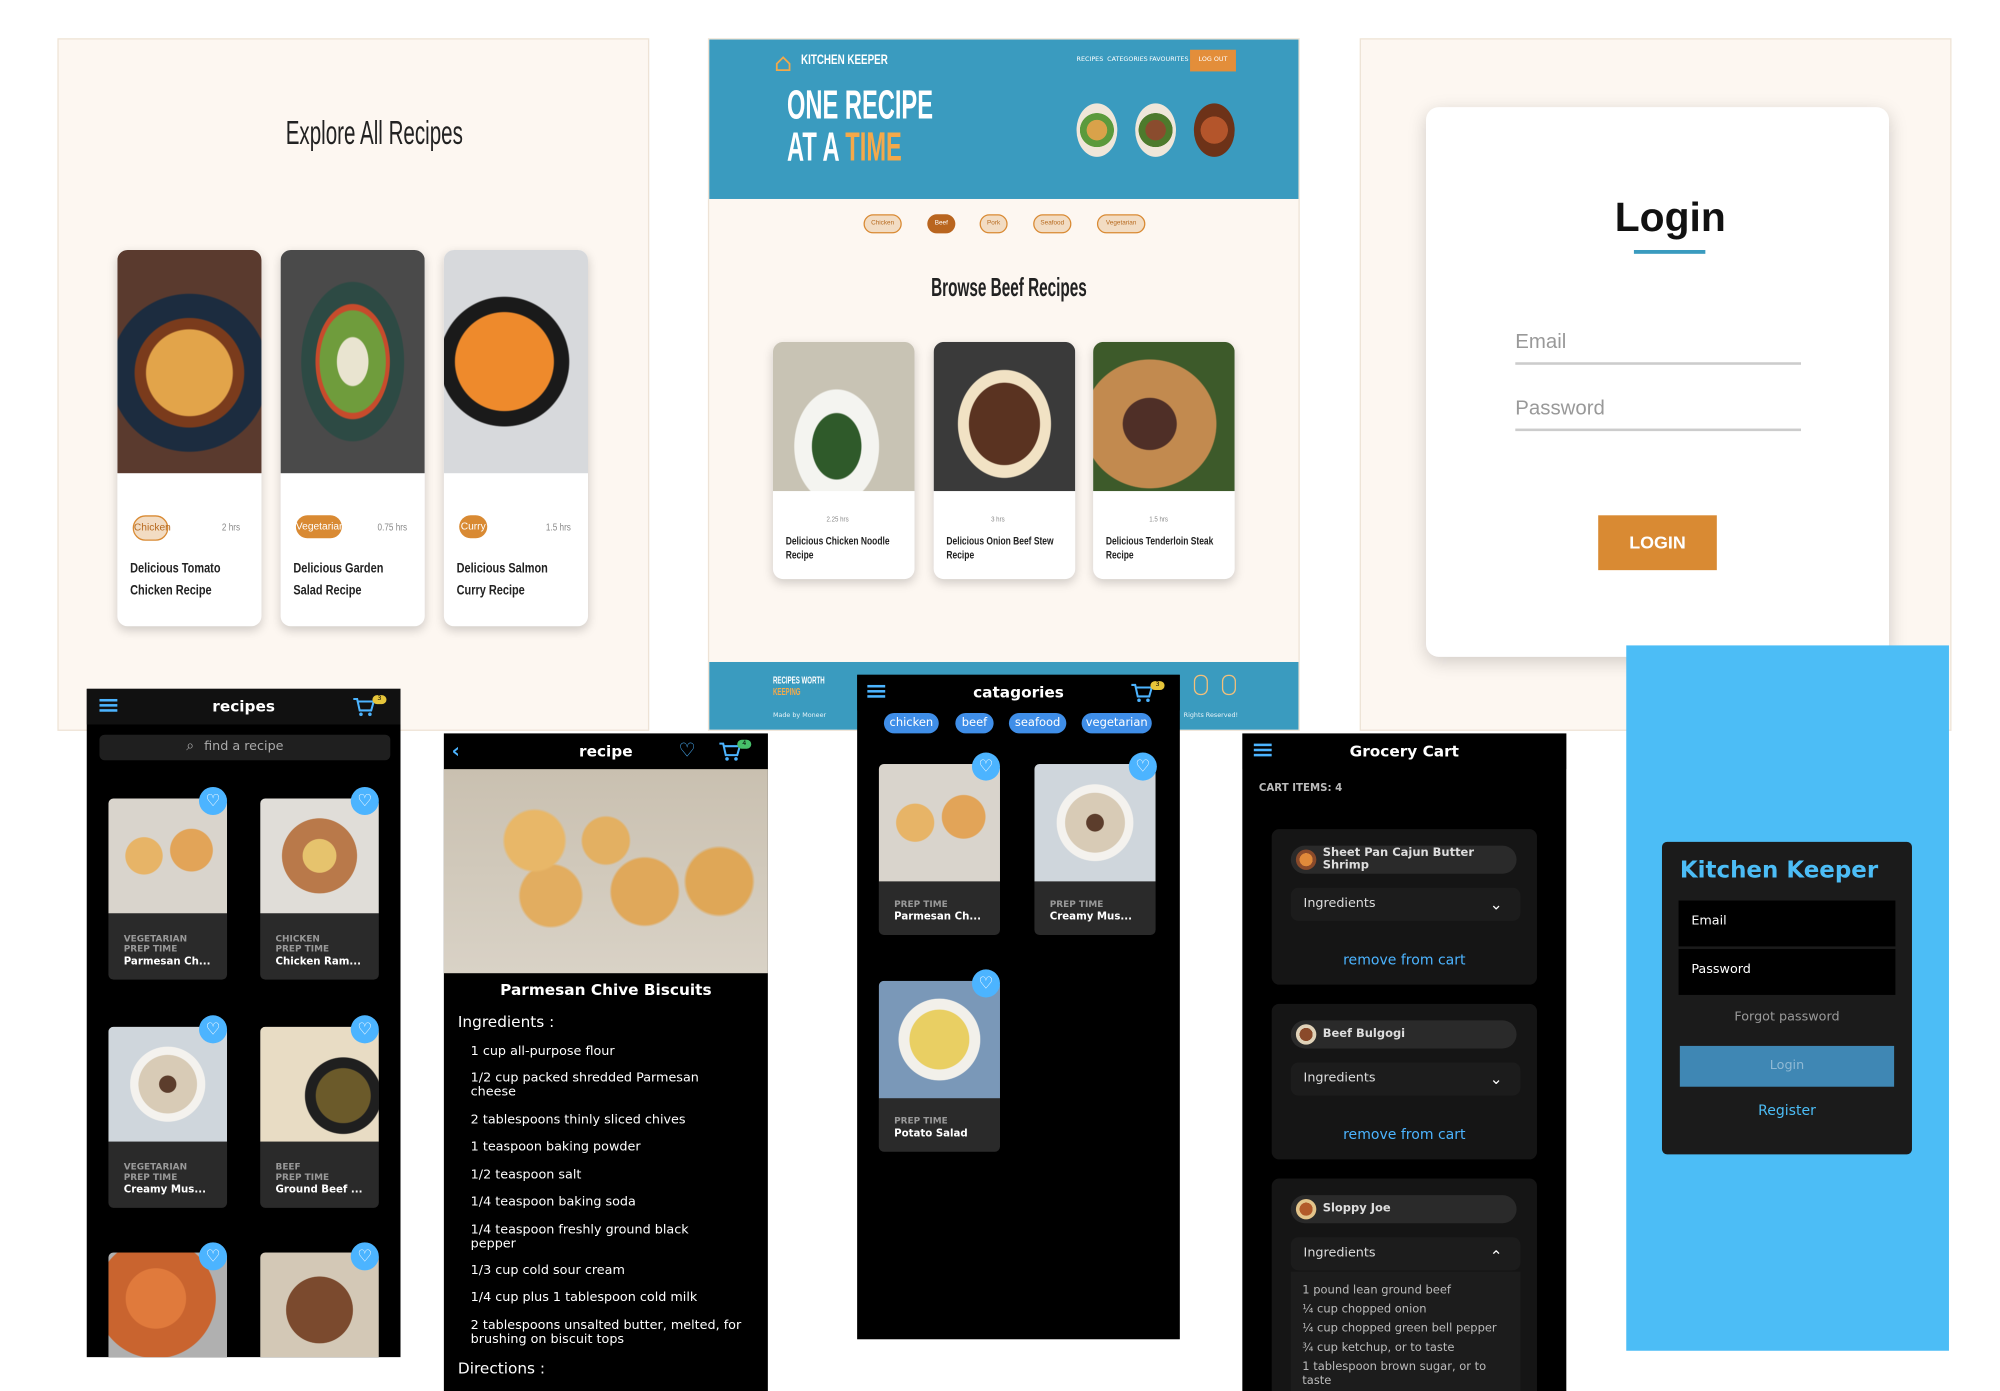  Describe the element at coordinates (1090, 60) in the screenshot. I see `nav-recipes: RECIPES` at that location.